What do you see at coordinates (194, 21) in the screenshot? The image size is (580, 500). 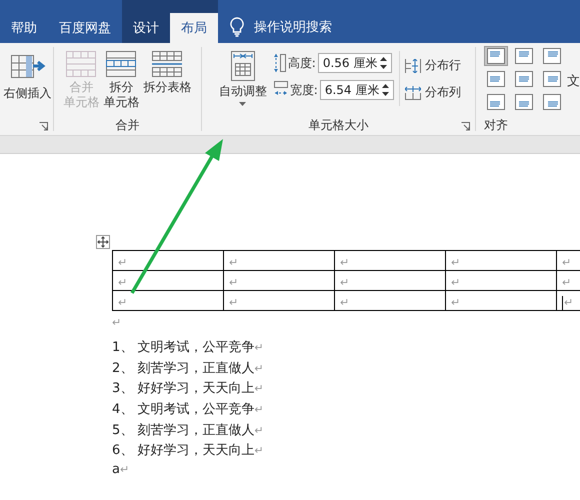 I see `ribbon-tab: 布局` at bounding box center [194, 21].